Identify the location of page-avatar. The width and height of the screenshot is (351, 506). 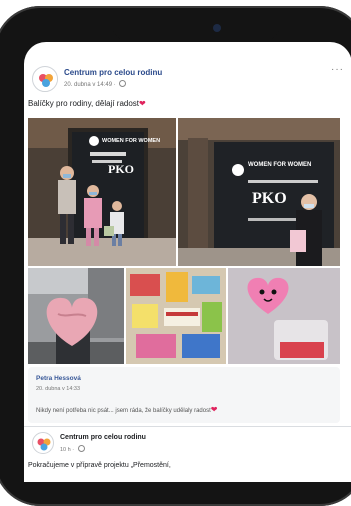
(45, 79).